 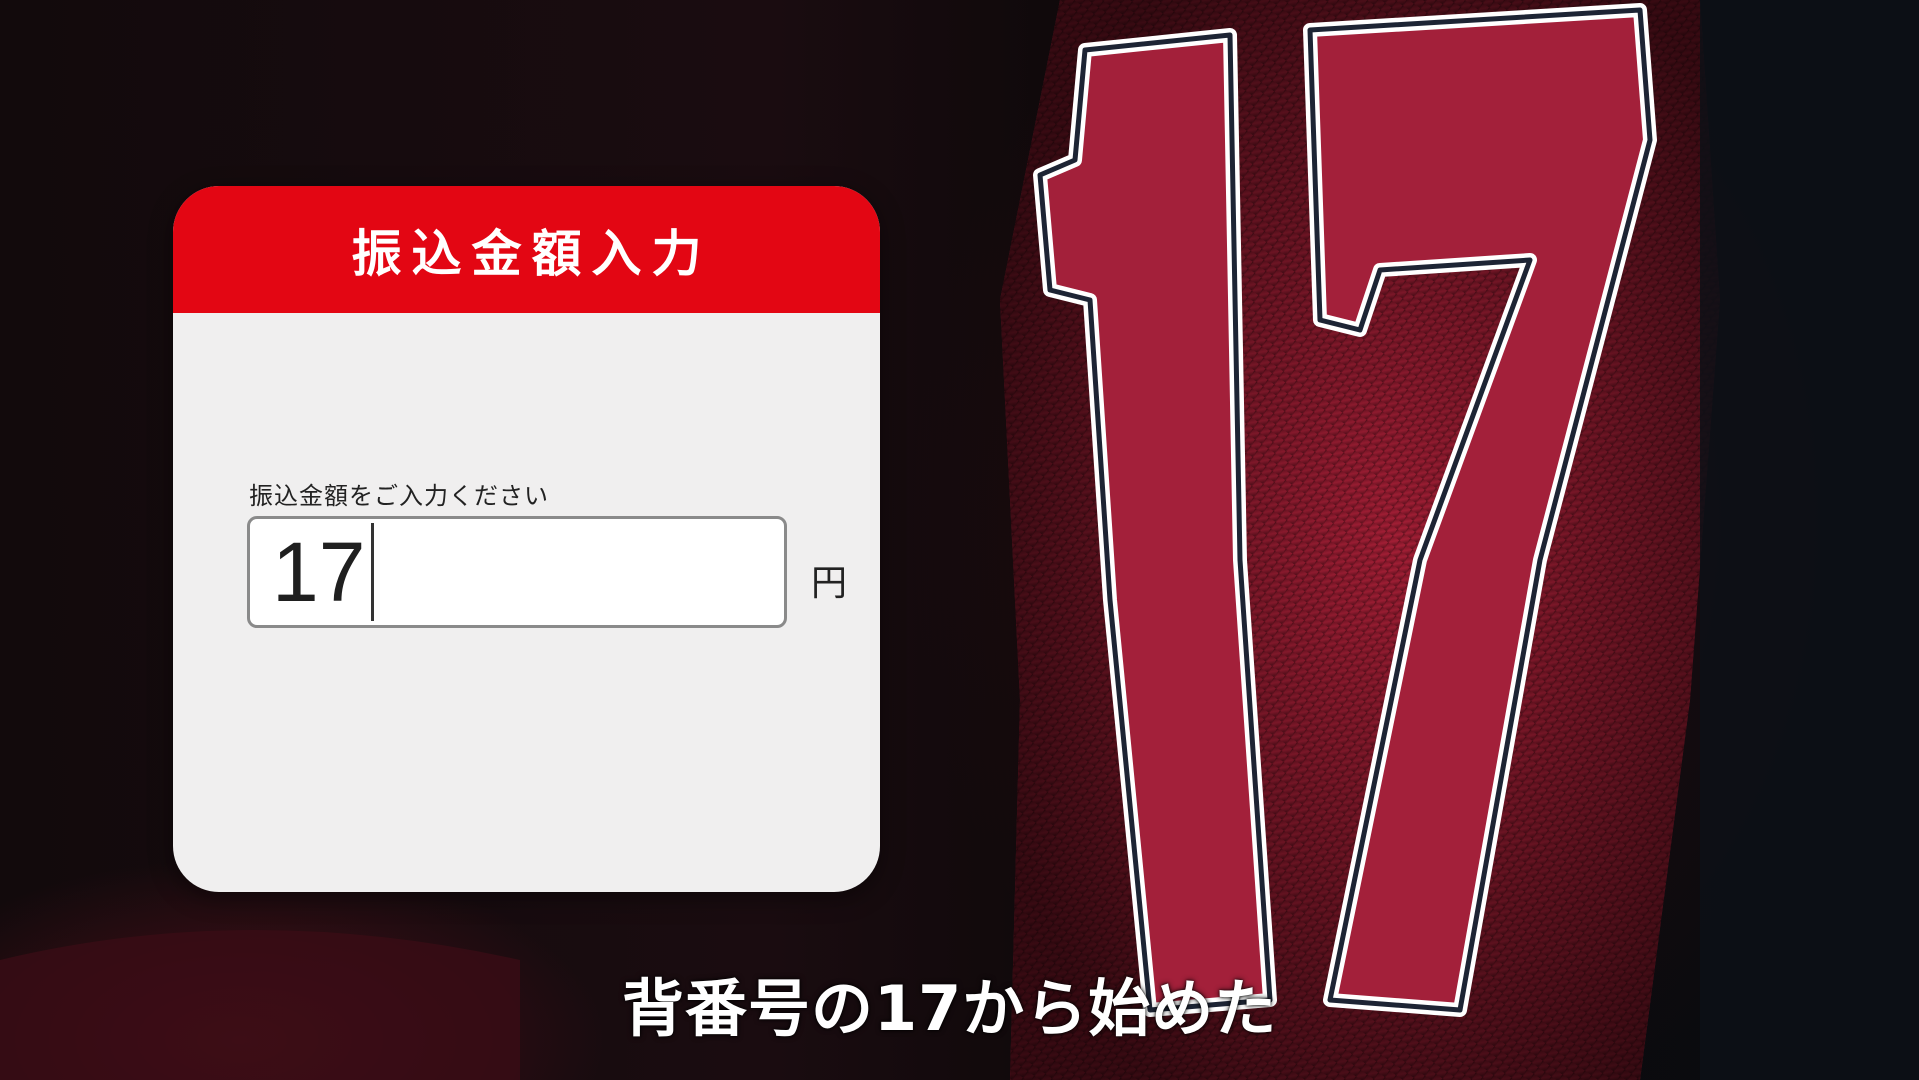 What do you see at coordinates (531, 253) in the screenshot?
I see `dialog-title: 振込金額入力` at bounding box center [531, 253].